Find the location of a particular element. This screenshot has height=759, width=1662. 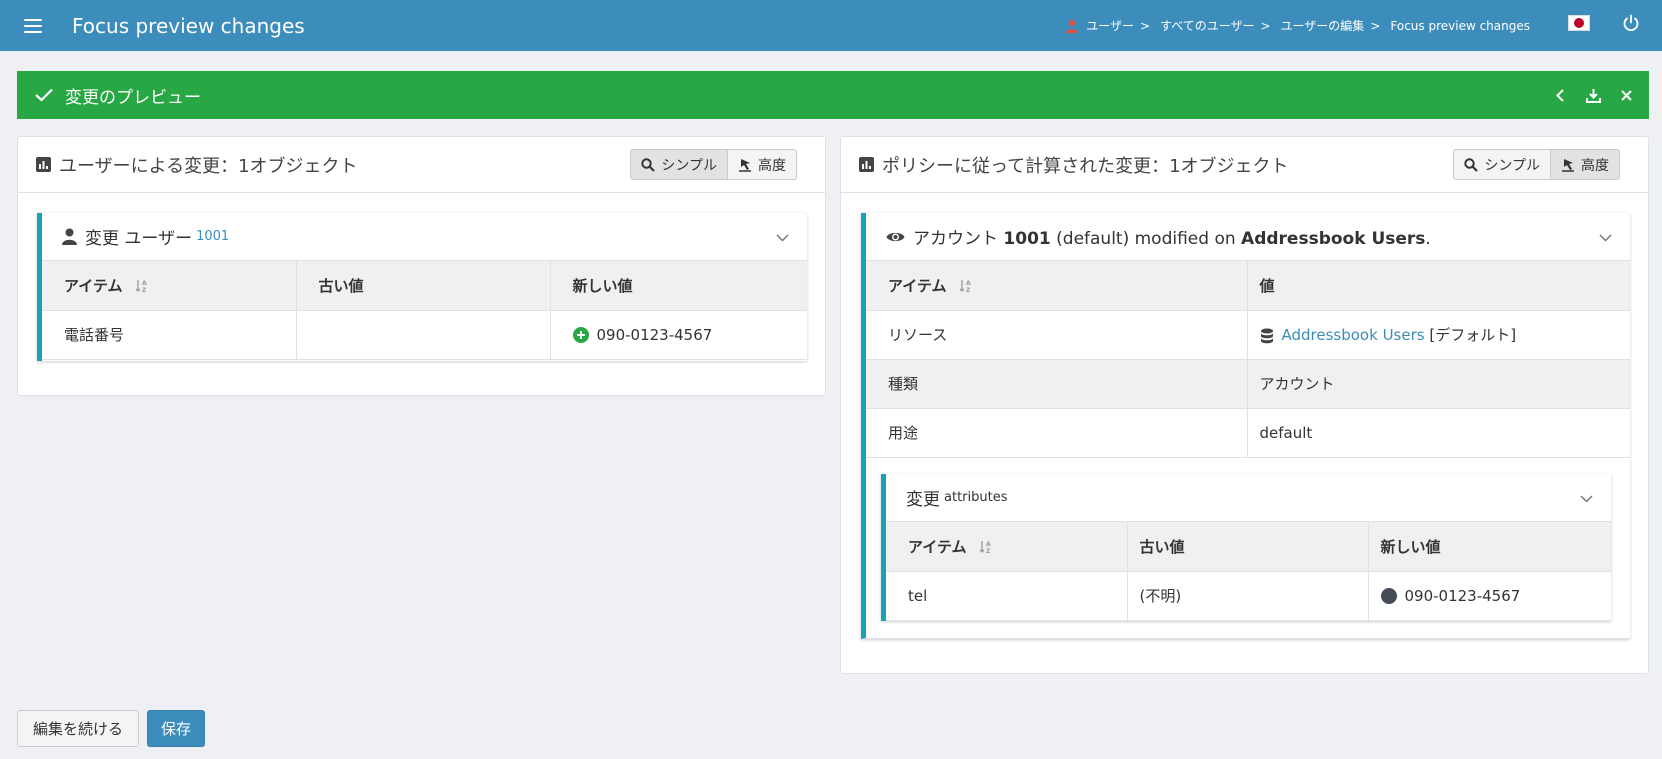

breadcrumb-current: Focus preview changes is located at coordinates (1460, 25).